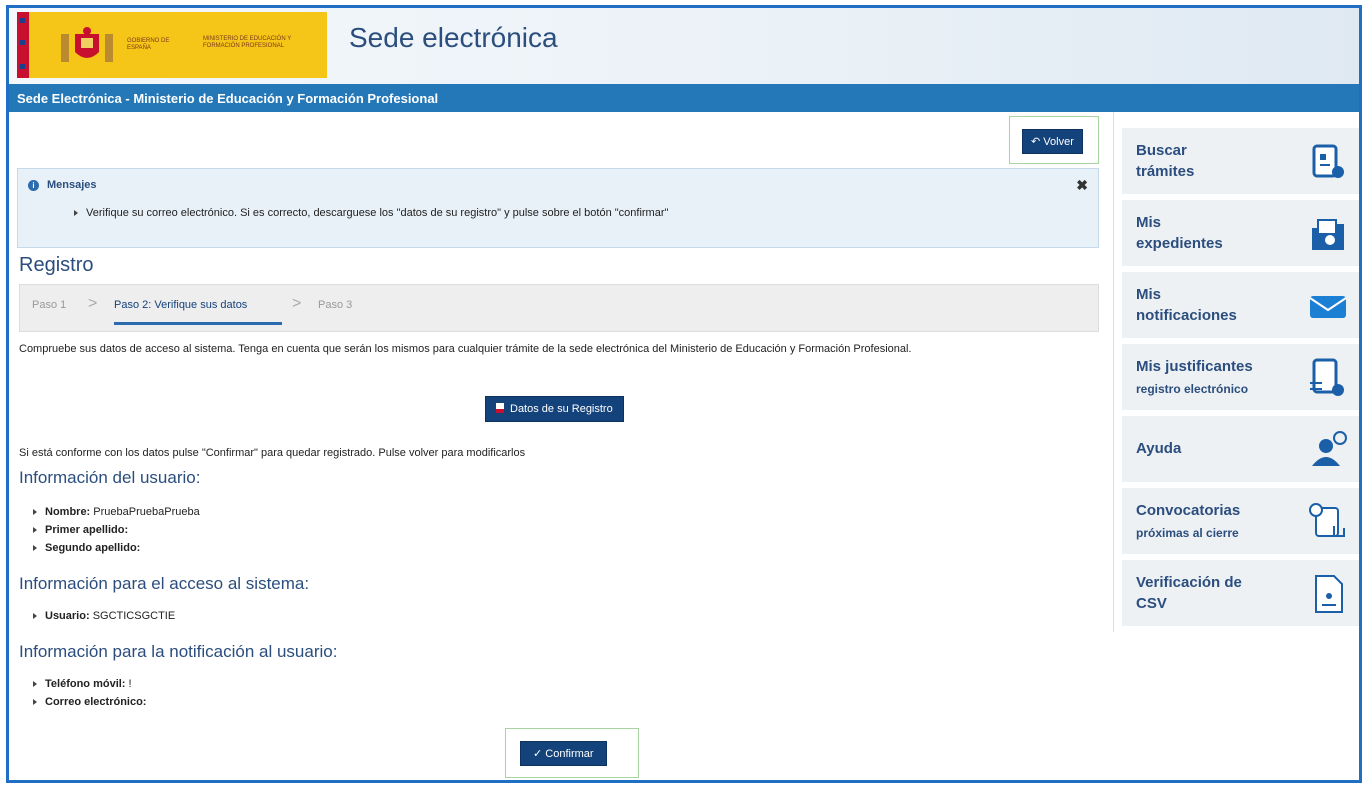 Image resolution: width=1368 pixels, height=786 pixels. Describe the element at coordinates (1165, 161) in the screenshot. I see `sidebar-item-label: Buscar trámites` at that location.